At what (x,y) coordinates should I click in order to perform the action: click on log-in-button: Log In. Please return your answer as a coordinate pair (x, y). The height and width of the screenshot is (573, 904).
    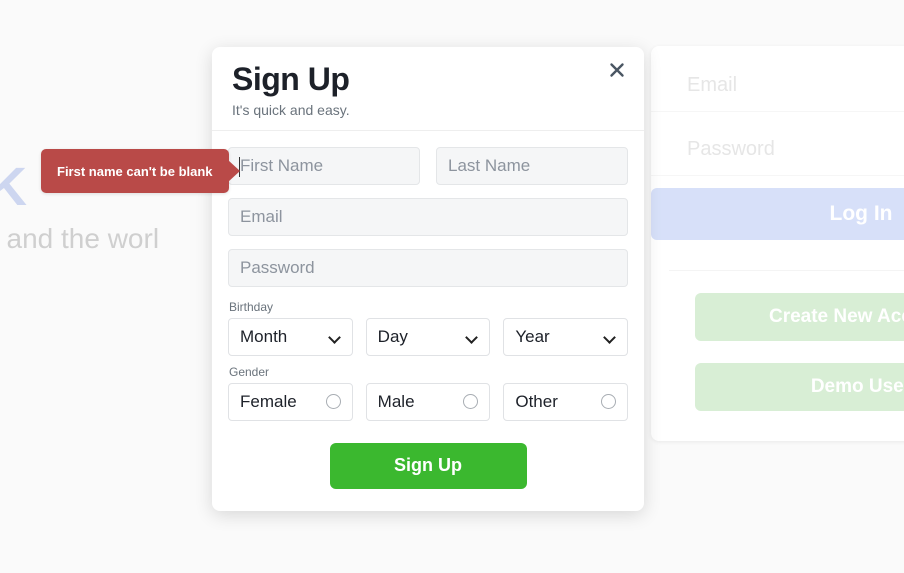
    Looking at the image, I should click on (777, 214).